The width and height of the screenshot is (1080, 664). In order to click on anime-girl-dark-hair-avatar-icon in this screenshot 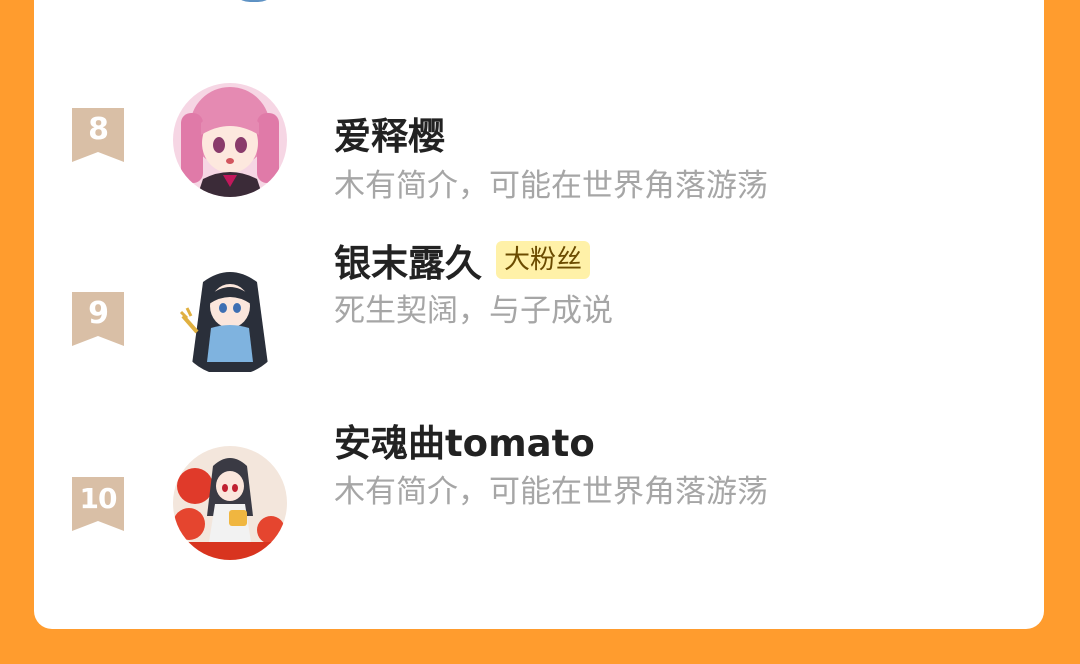, I will do `click(230, 319)`.